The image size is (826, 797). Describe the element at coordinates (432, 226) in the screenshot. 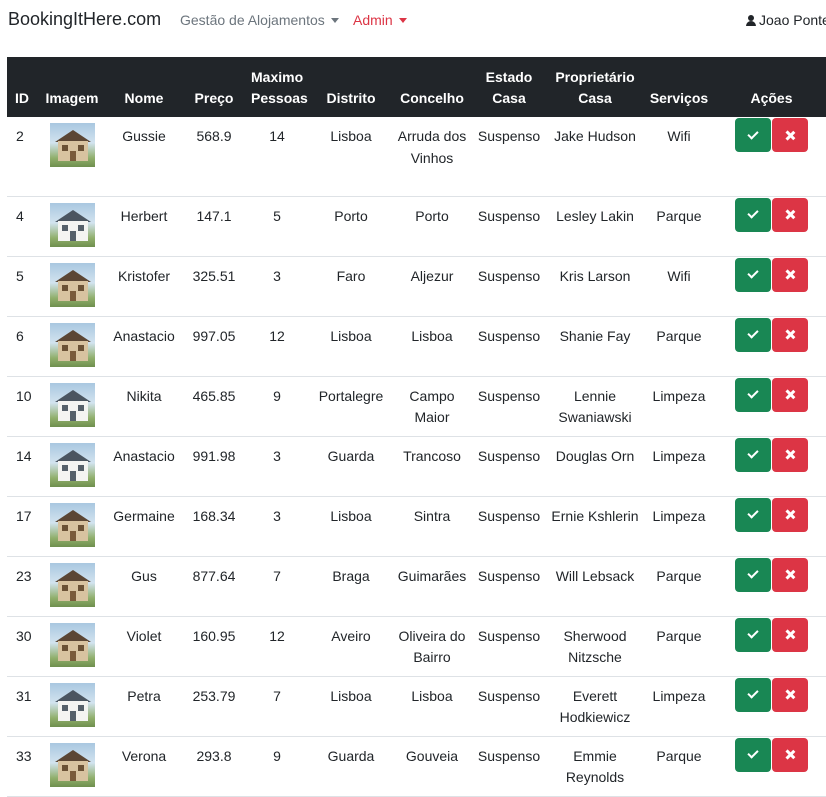

I see `cell-concelho: Porto` at that location.